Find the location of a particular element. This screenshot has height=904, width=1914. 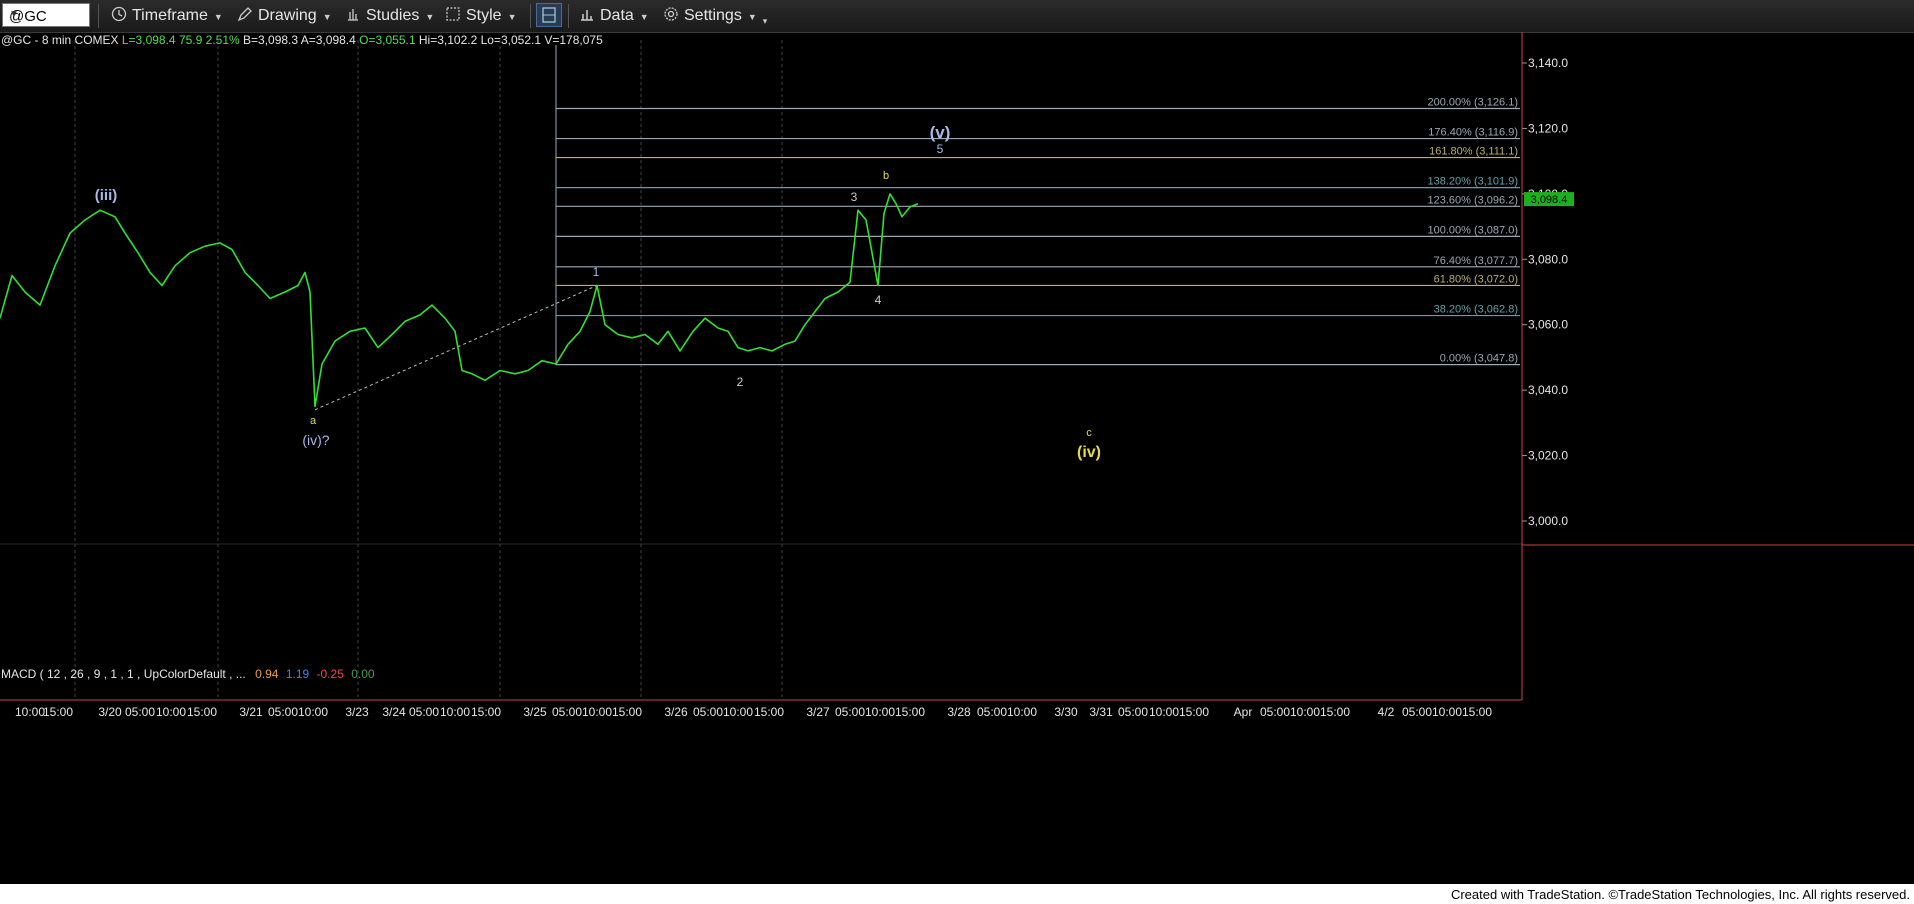

fib-level-label: 61.80% (3,072.0) is located at coordinates (1476, 279).